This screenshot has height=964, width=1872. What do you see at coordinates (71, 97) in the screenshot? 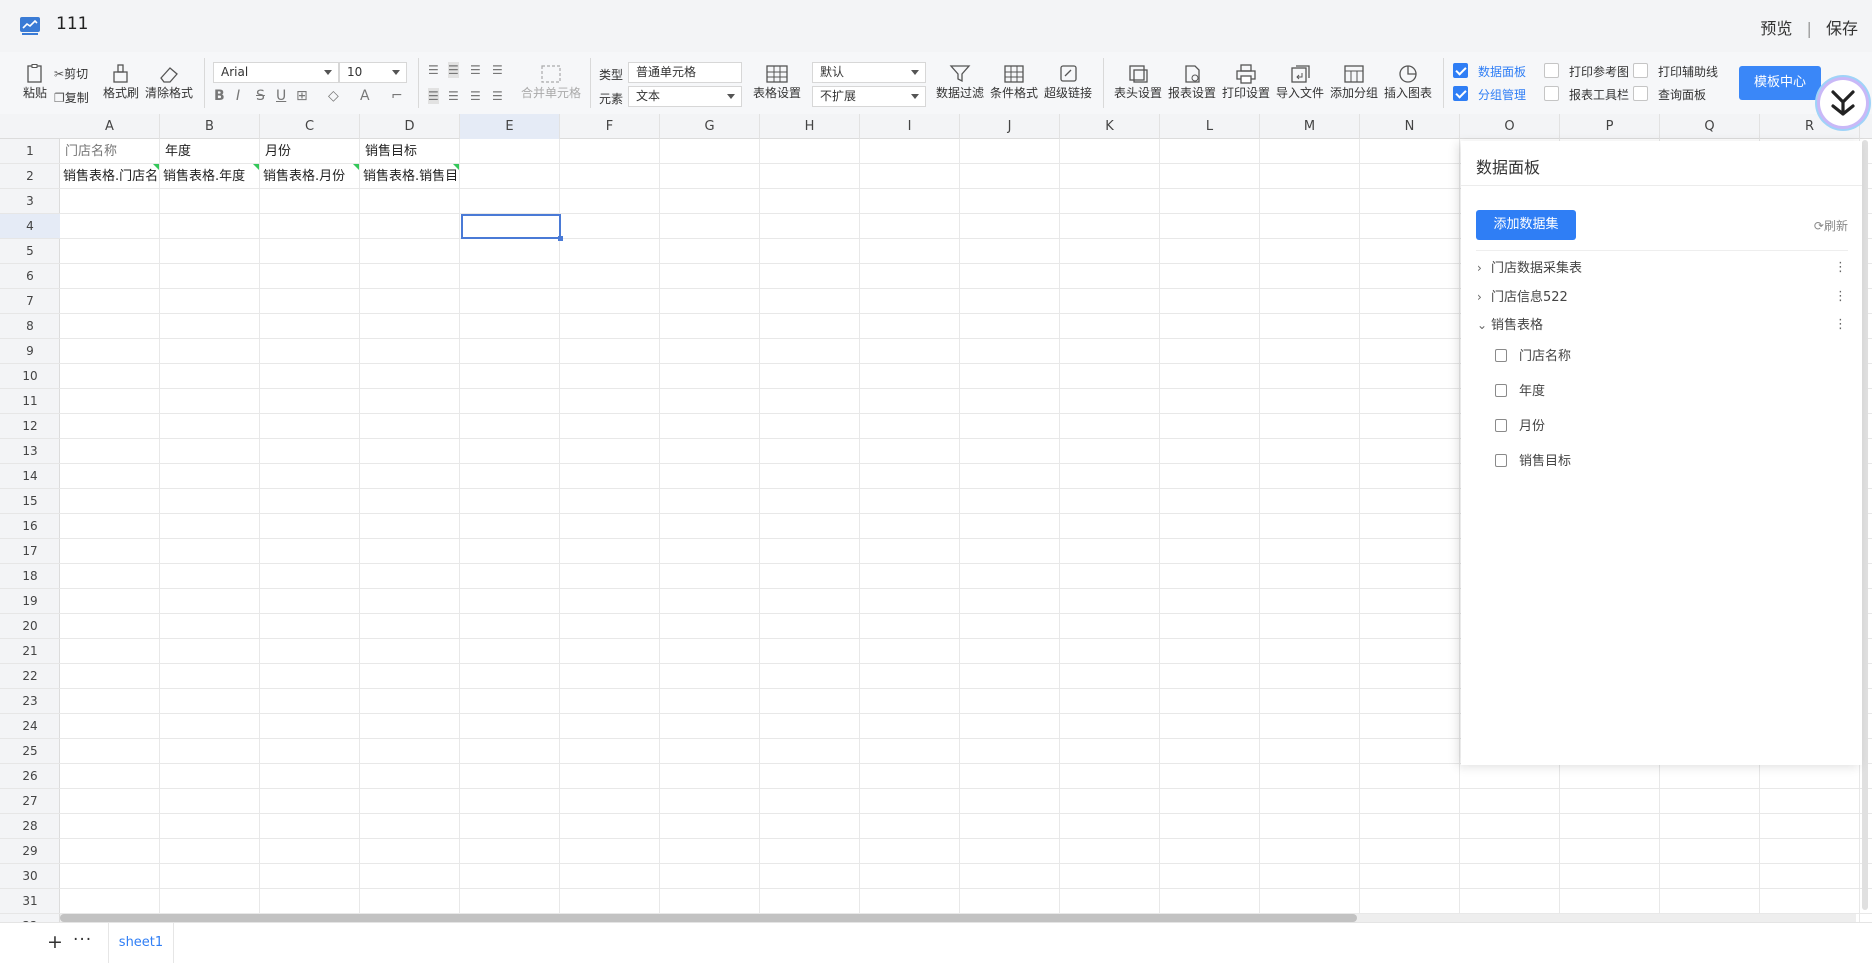
I see `copy-button: ❐复制` at bounding box center [71, 97].